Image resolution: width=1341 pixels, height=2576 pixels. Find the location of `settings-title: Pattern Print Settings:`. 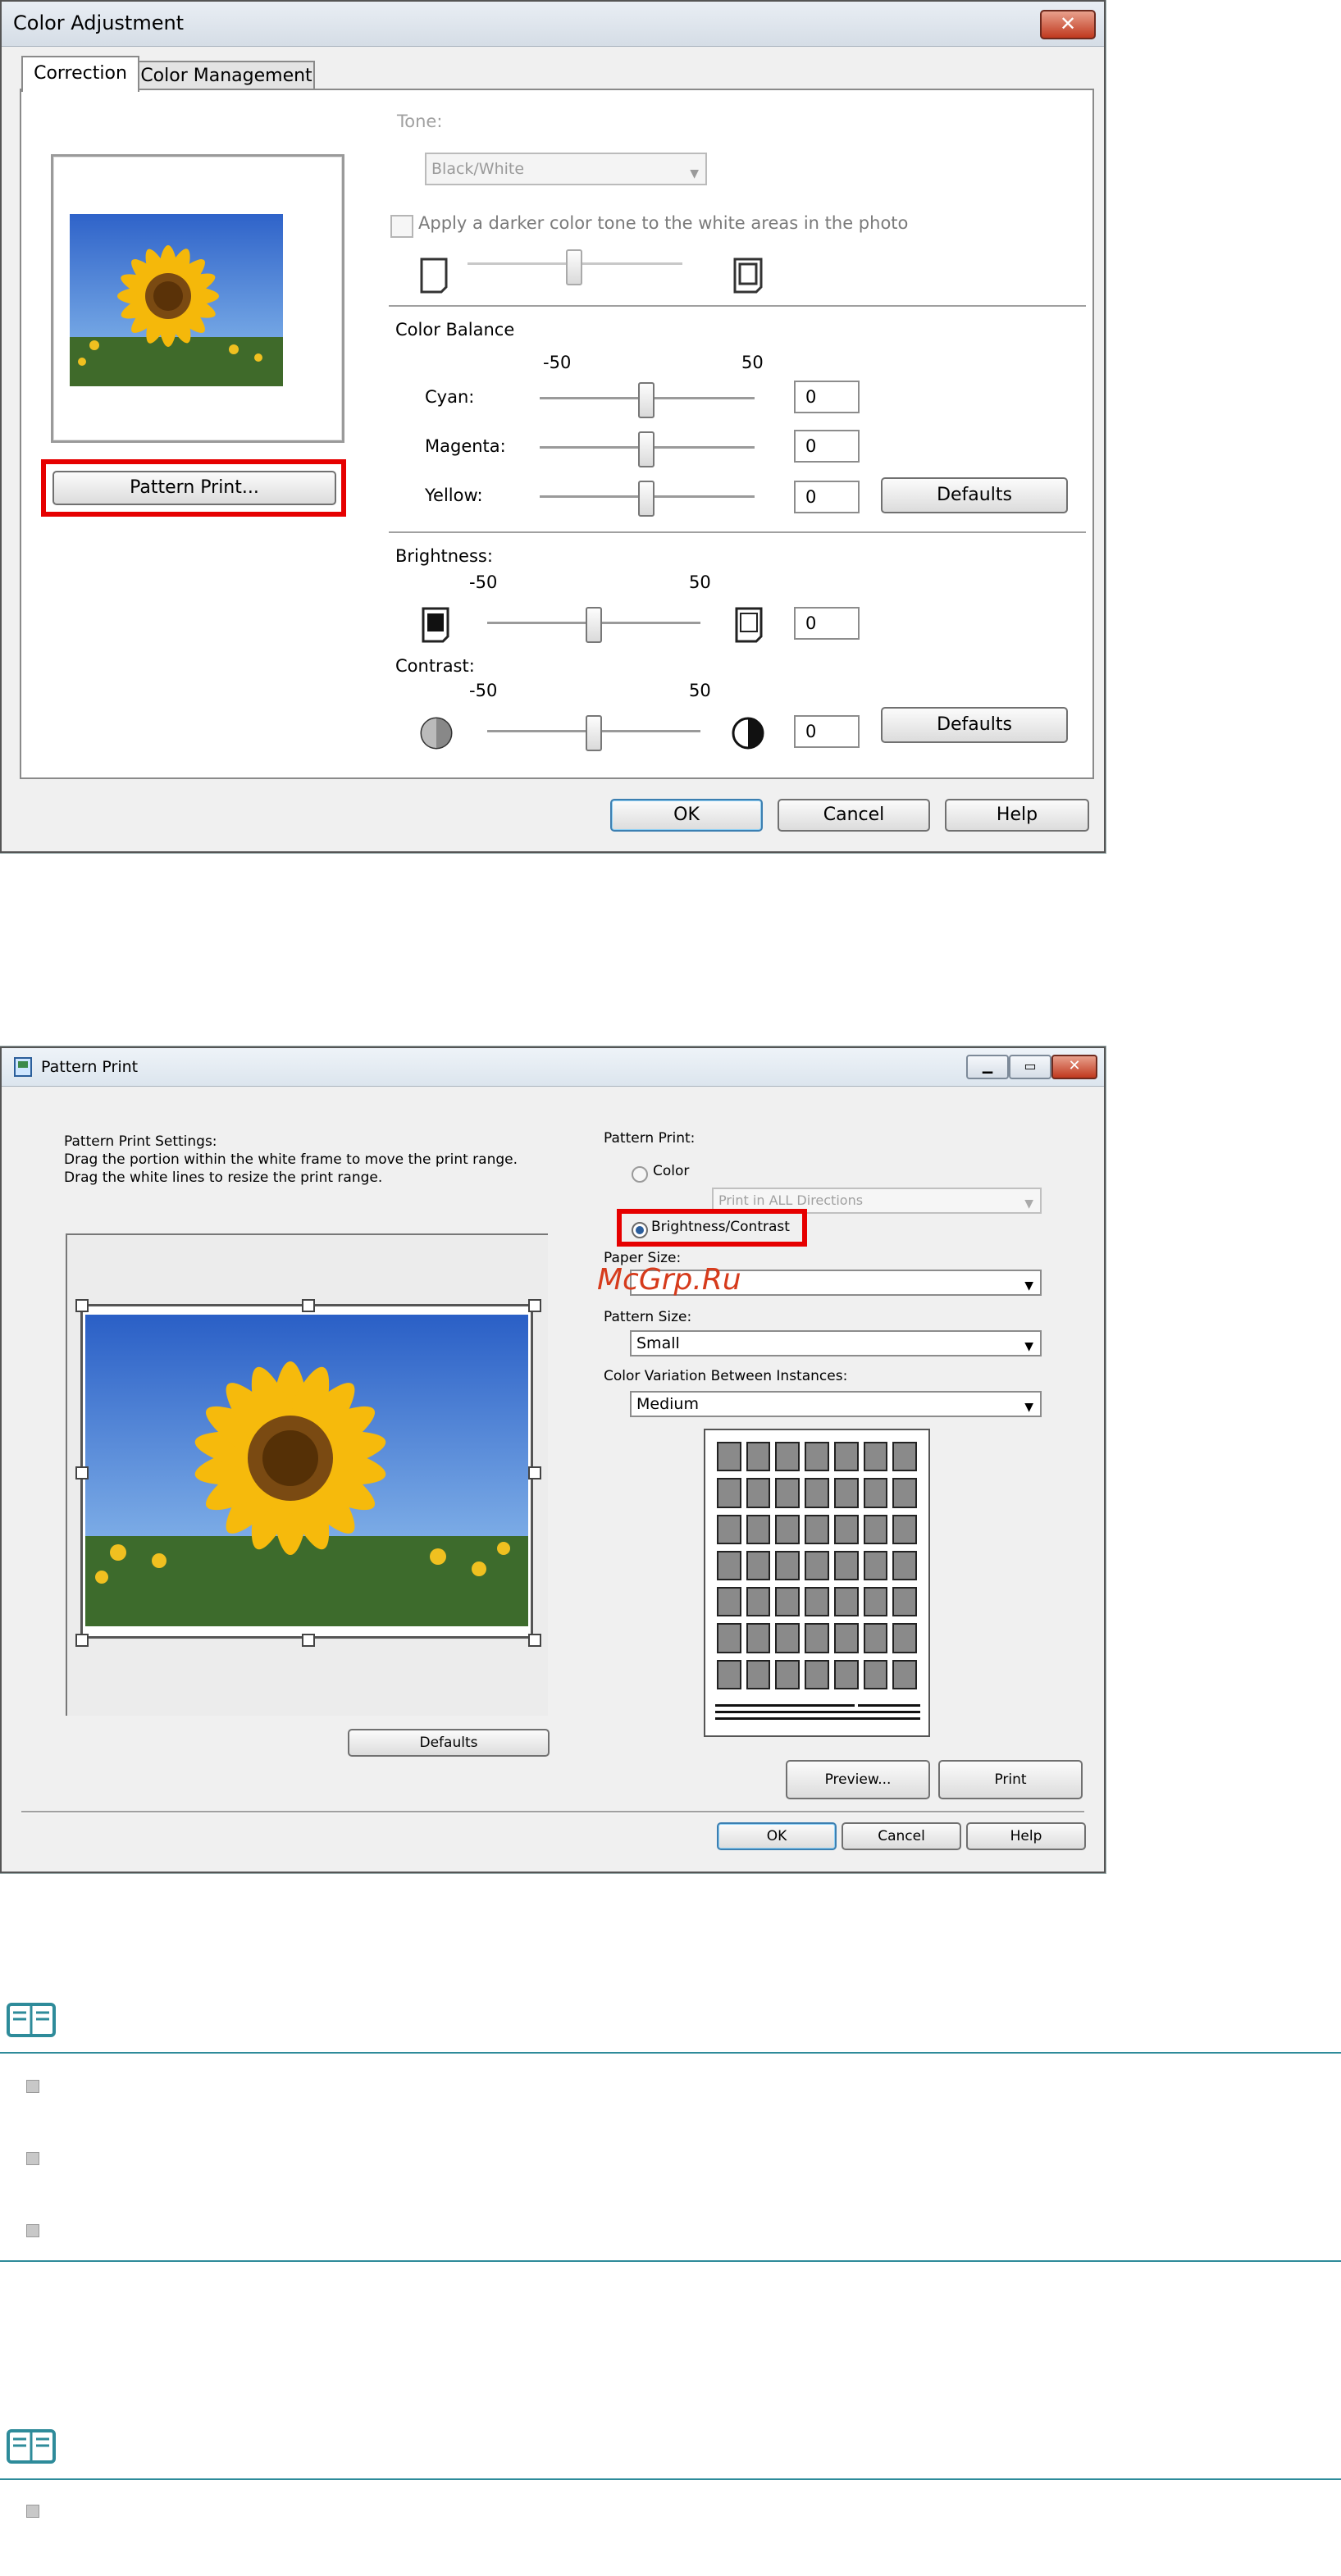

settings-title: Pattern Print Settings: is located at coordinates (140, 1141).